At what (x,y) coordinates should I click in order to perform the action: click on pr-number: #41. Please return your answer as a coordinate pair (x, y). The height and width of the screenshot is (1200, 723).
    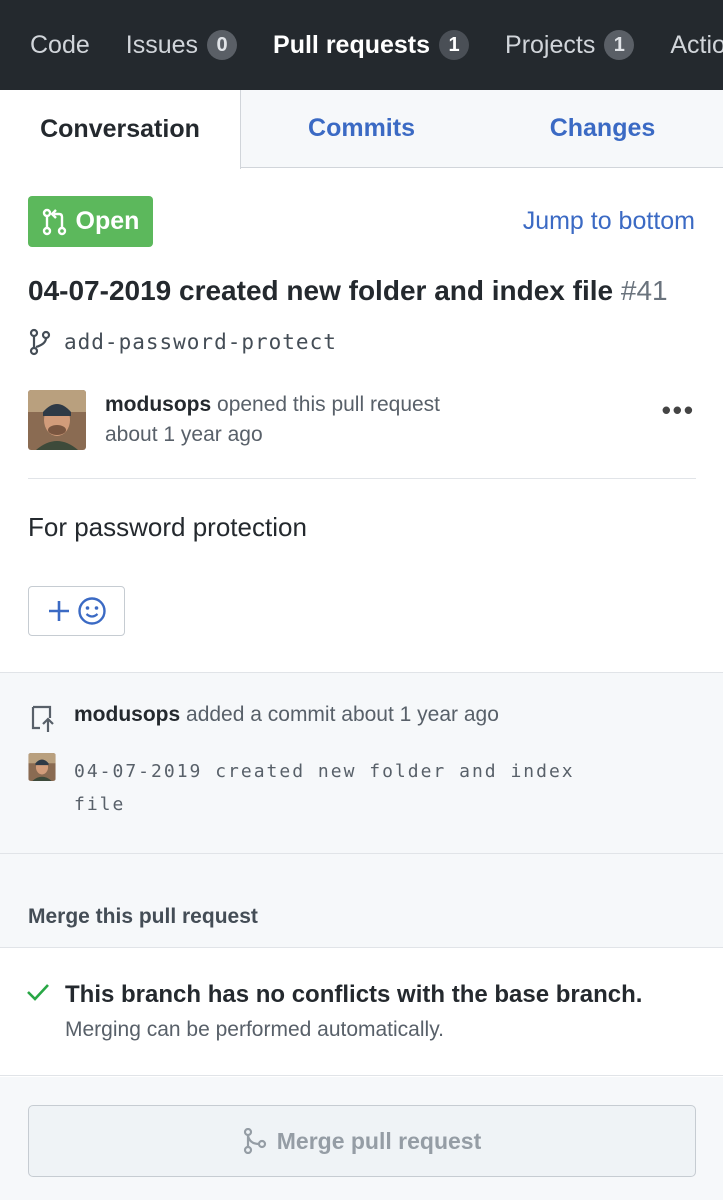
    Looking at the image, I should click on (644, 290).